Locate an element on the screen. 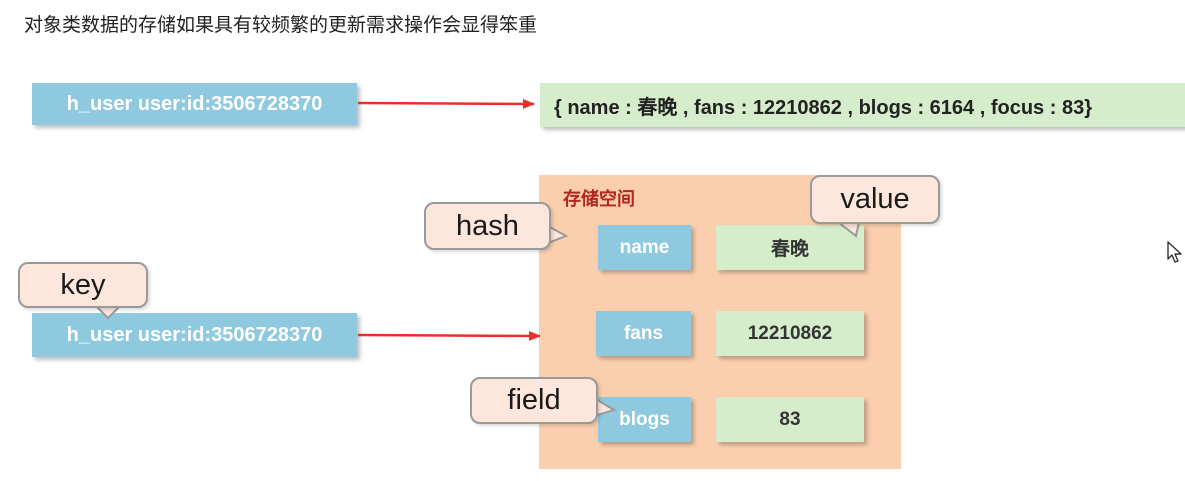 The image size is (1185, 481). top-arrow is located at coordinates (446, 103).